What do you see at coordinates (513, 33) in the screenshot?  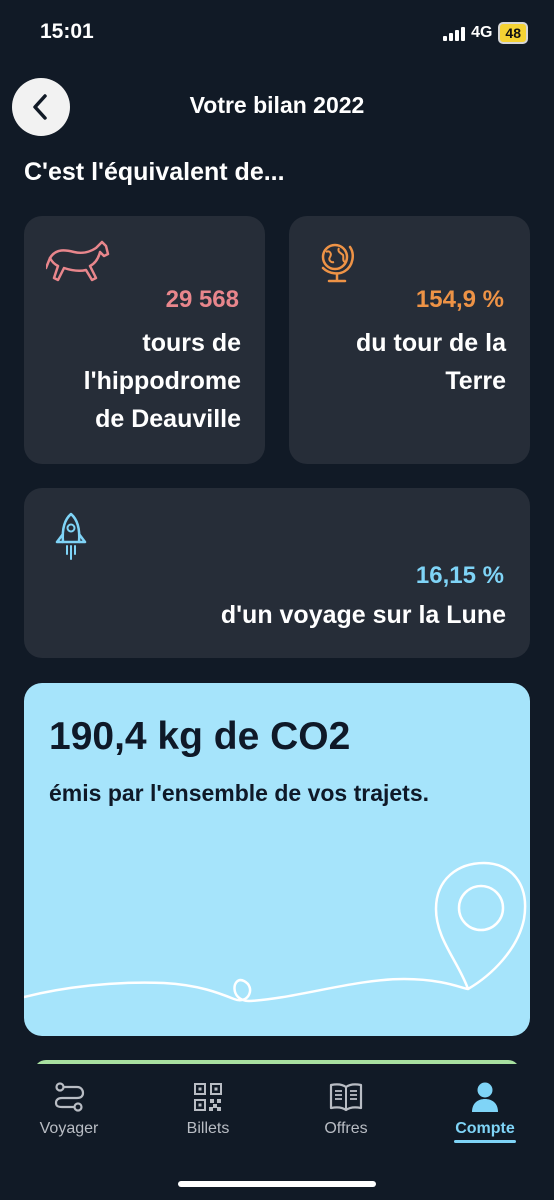 I see `battery-icon: 48` at bounding box center [513, 33].